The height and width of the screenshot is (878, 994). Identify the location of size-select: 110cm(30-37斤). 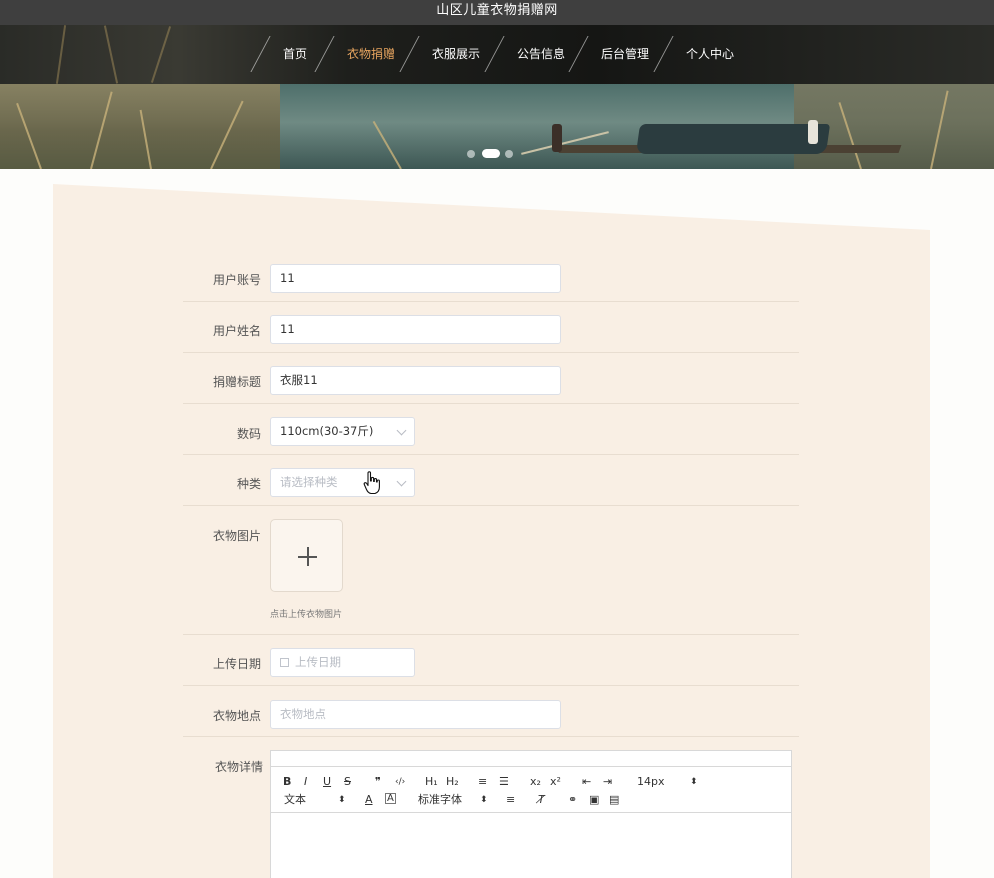
(342, 431).